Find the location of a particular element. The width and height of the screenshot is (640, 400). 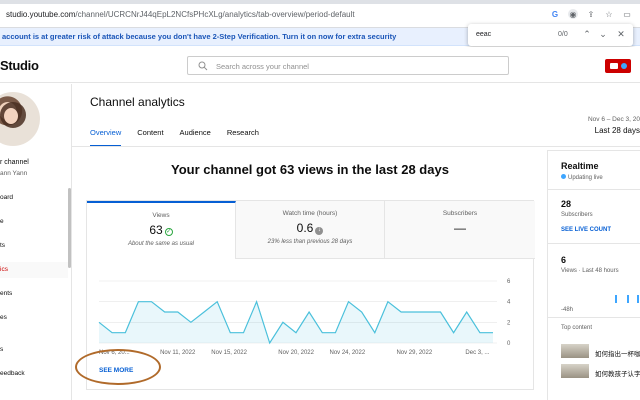

analytics-tabs: Overview Content Audience Research is located at coordinates (182, 137).